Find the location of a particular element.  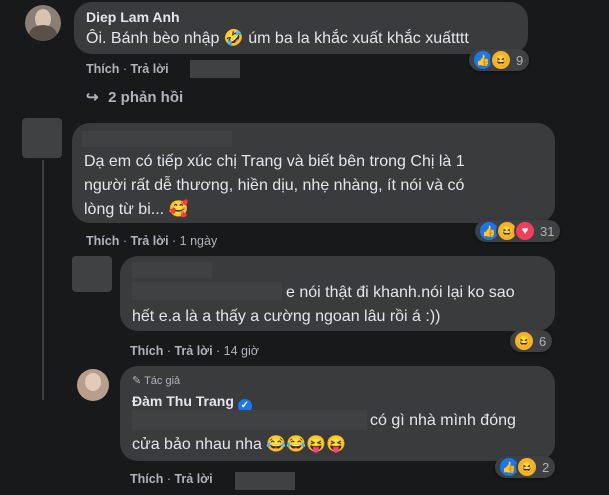

reply-actions: Thích · Trả lời · 14 giờ is located at coordinates (194, 351).